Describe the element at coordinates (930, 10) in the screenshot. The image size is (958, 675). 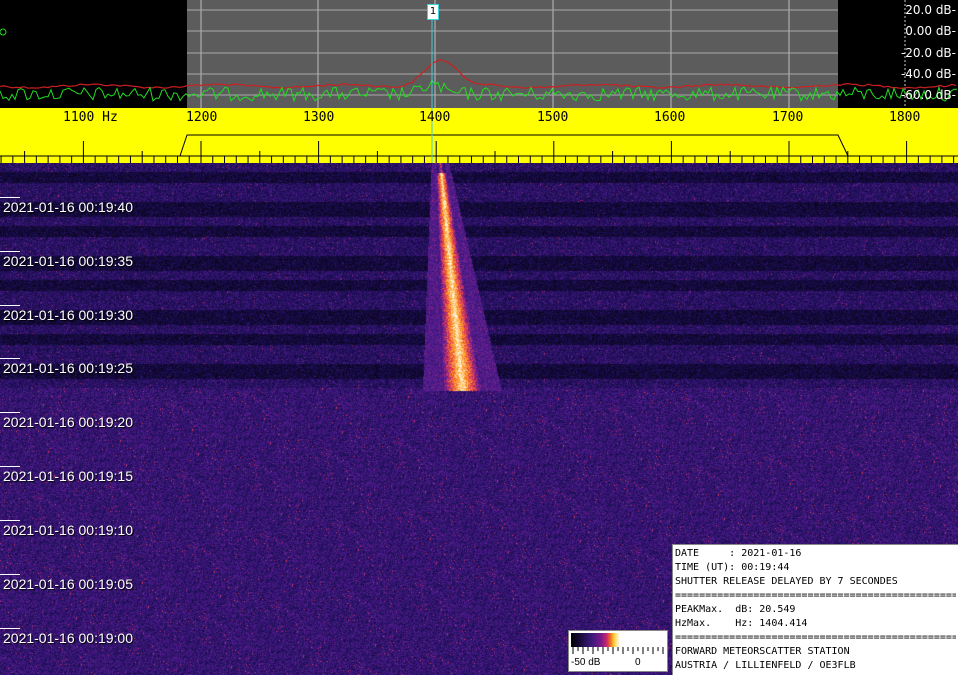
I see `db-label-20: 20.0 dB-` at that location.